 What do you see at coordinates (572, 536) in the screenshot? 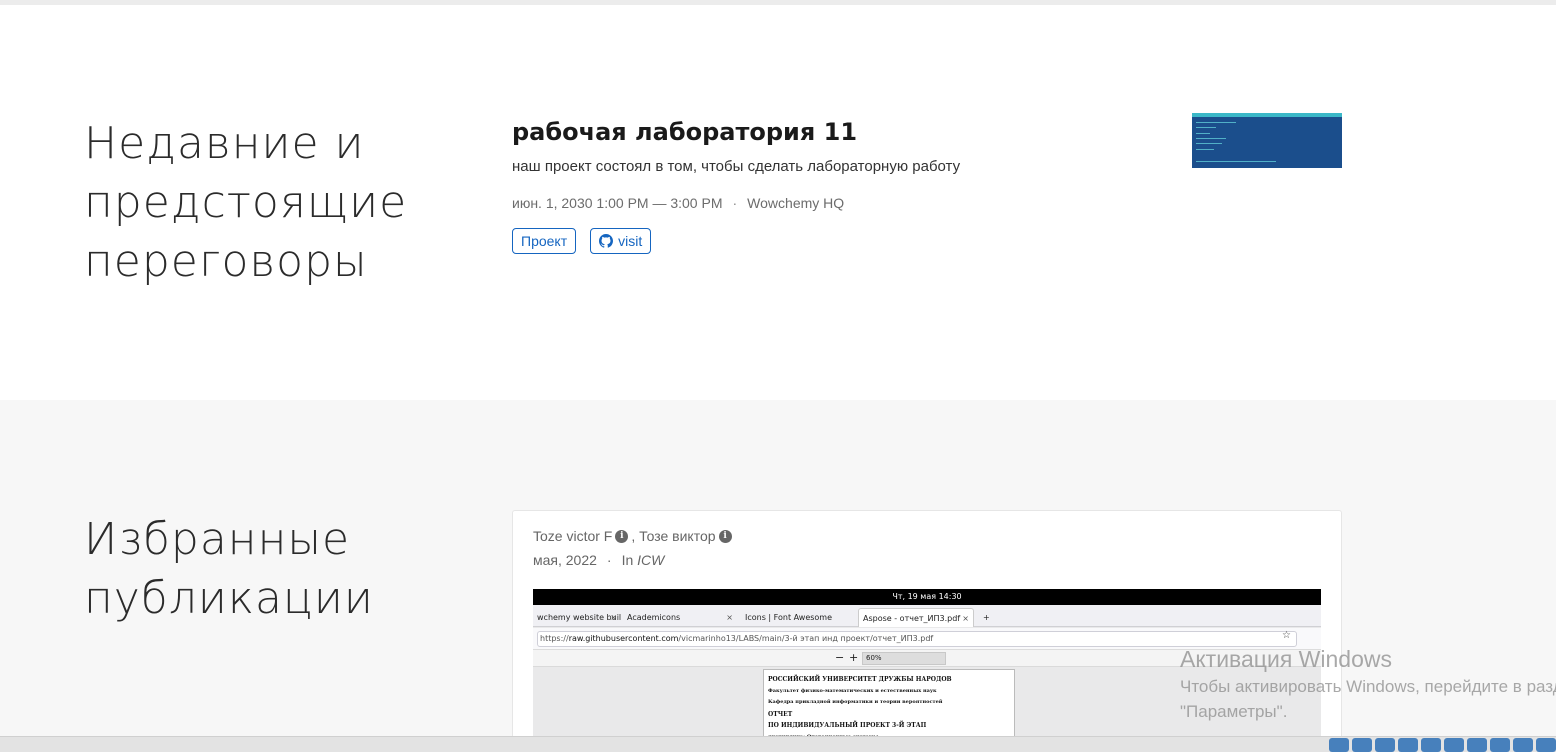
I see `author-name: Toze victor F` at bounding box center [572, 536].